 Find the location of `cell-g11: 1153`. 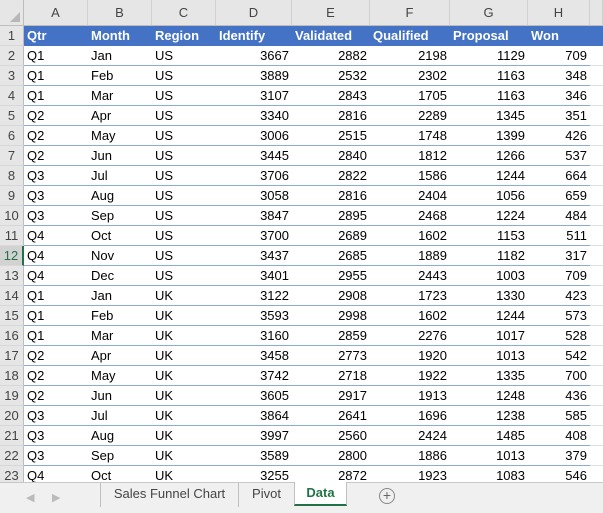

cell-g11: 1153 is located at coordinates (489, 236).